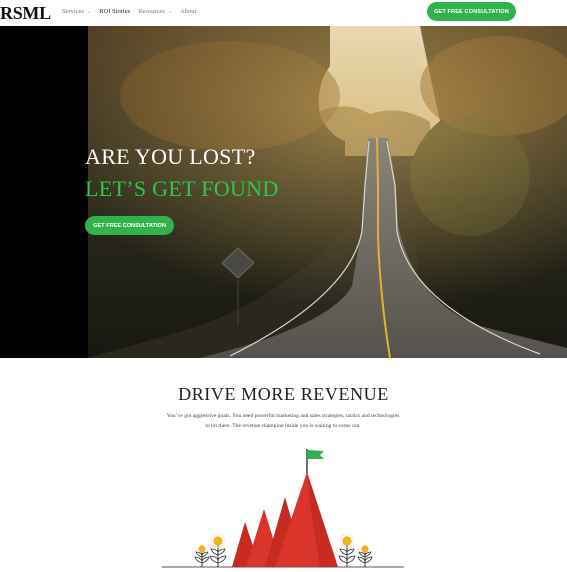 This screenshot has height=572, width=567. Describe the element at coordinates (471, 11) in the screenshot. I see `get-free-consultation-button: GET FREE CONSULTATION` at that location.